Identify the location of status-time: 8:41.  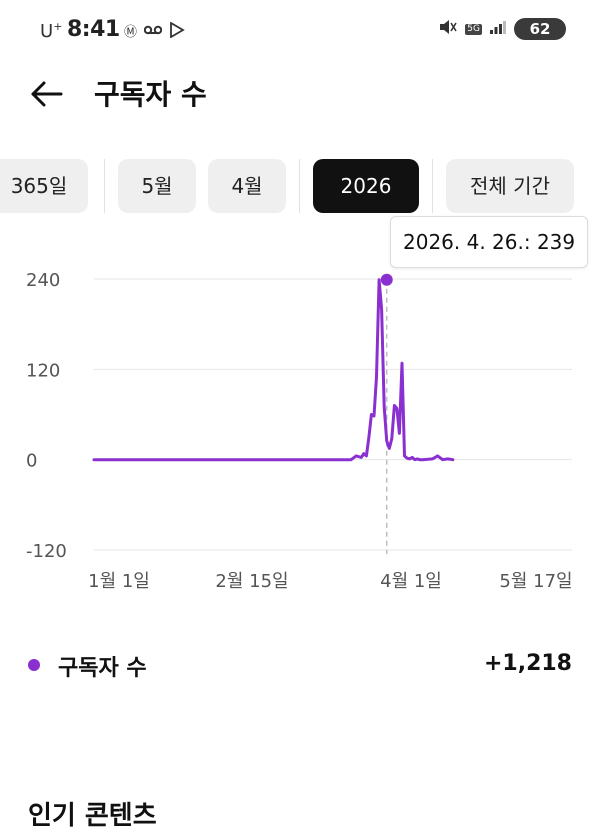
(93, 29).